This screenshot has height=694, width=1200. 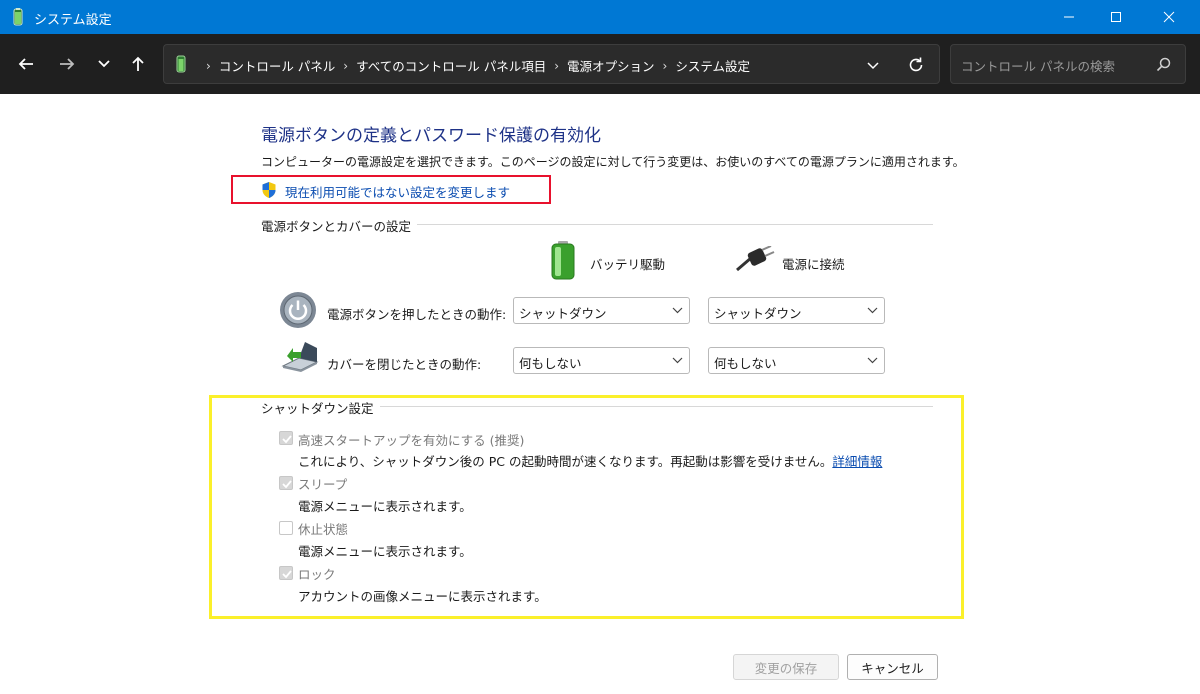 I want to click on battery-app-icon, so click(x=18, y=17).